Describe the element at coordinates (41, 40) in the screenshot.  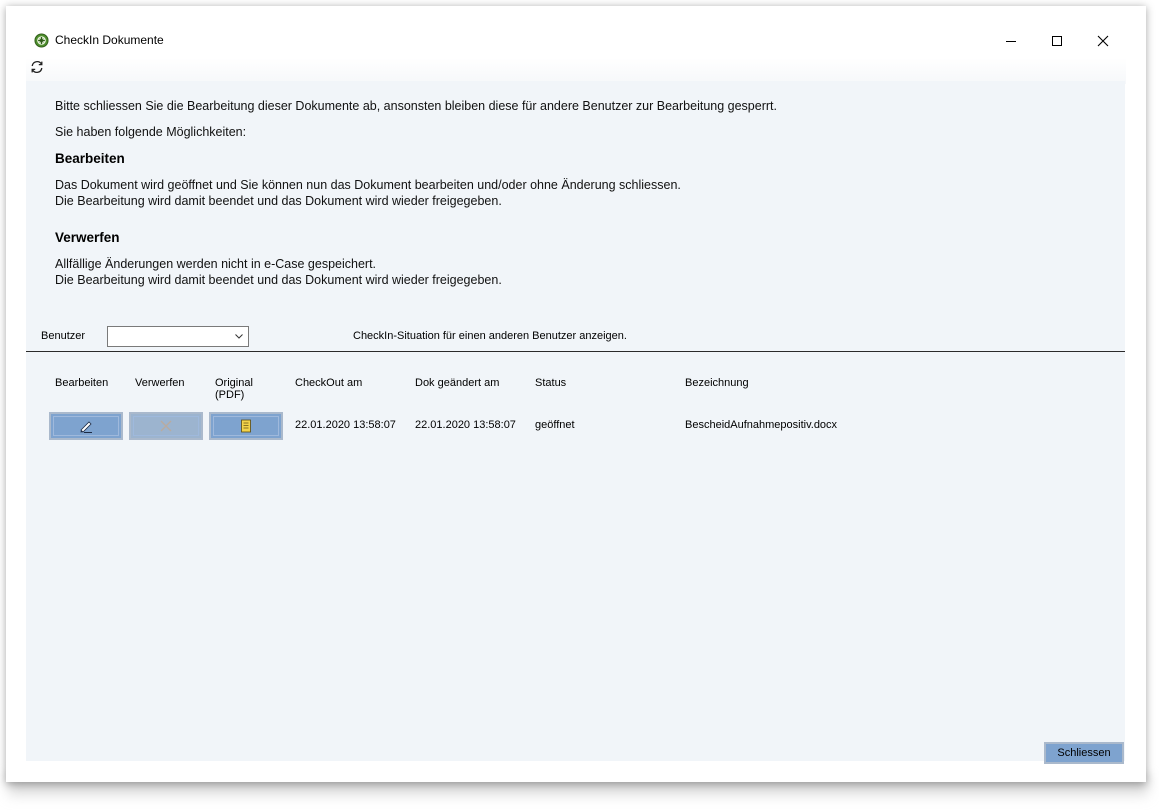
I see `app-globe-icon` at that location.